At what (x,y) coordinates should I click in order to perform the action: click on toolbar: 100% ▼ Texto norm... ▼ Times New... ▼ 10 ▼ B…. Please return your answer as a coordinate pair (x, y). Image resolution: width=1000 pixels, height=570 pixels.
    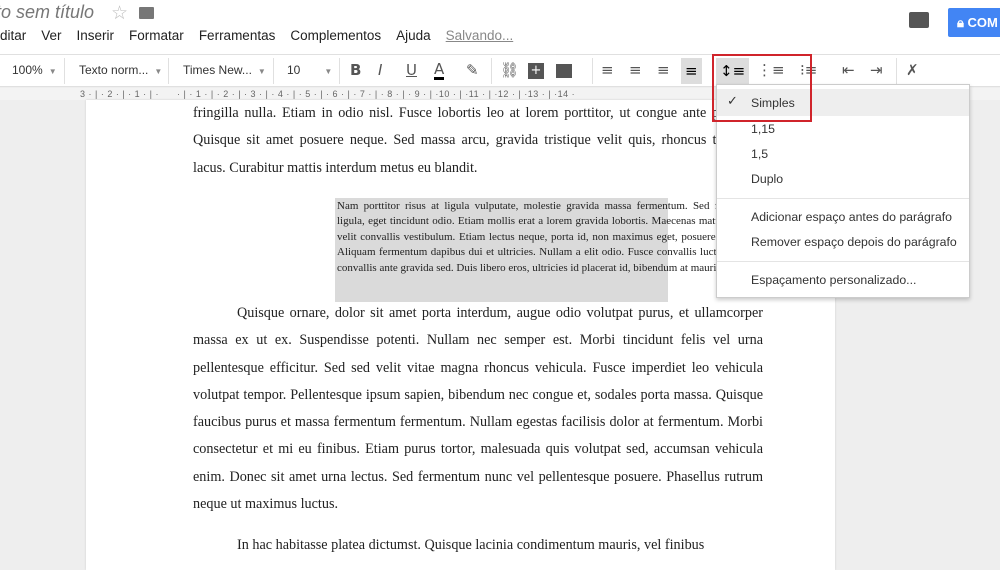
    Looking at the image, I should click on (500, 70).